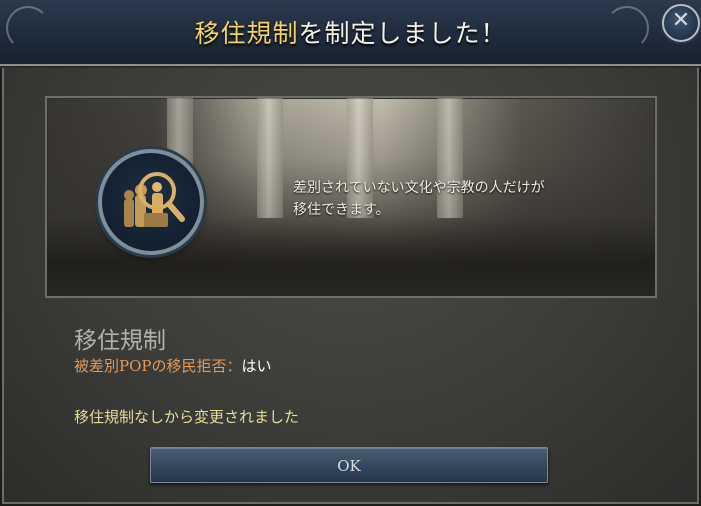 The height and width of the screenshot is (506, 701). What do you see at coordinates (256, 366) in the screenshot?
I see `law-effect-value: はい` at bounding box center [256, 366].